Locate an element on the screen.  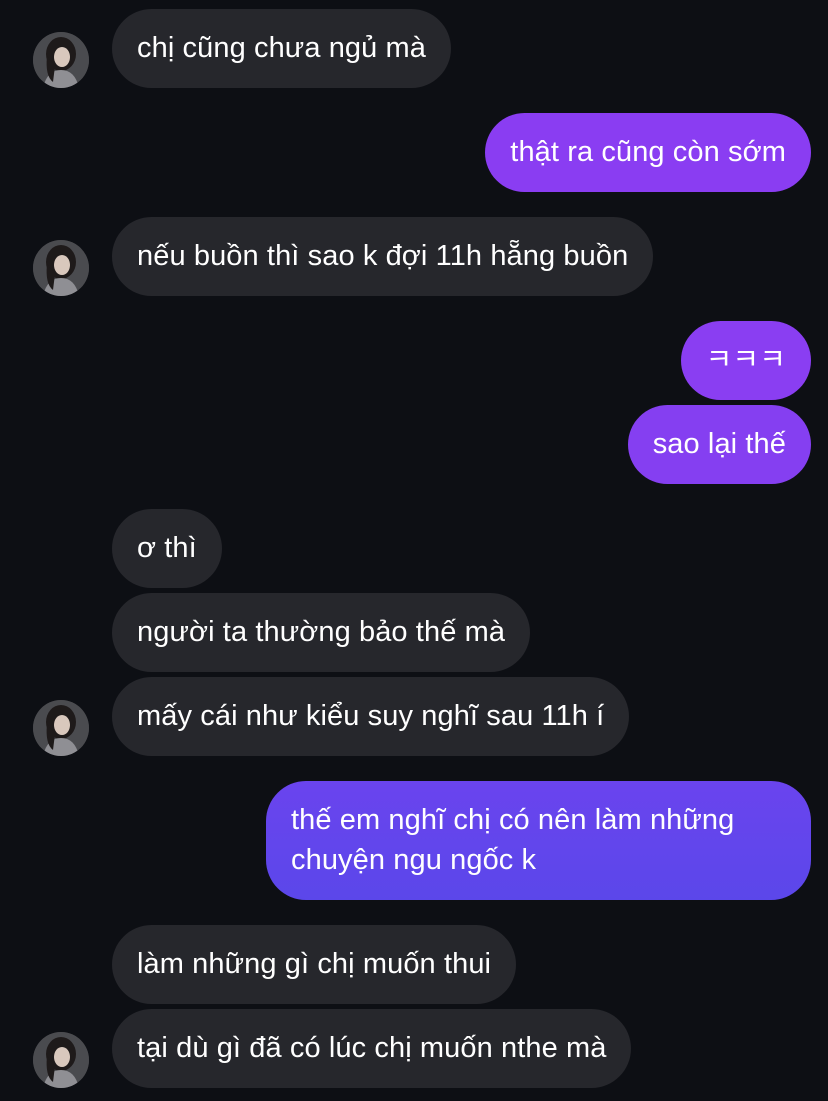
message-bubble-incoming: mấy cái như kiểu suy nghĩ sau 11h í is located at coordinates (371, 716).